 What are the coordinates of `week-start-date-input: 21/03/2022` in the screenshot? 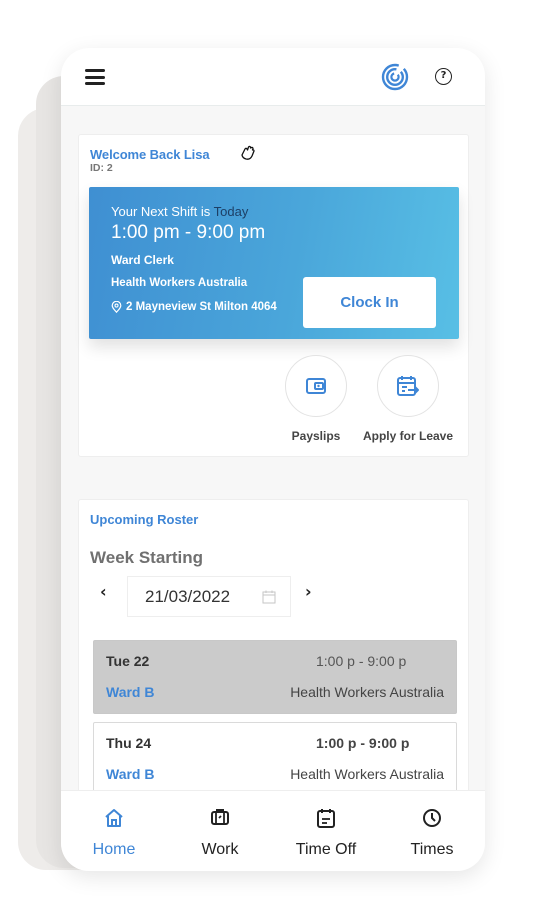 It's located at (209, 596).